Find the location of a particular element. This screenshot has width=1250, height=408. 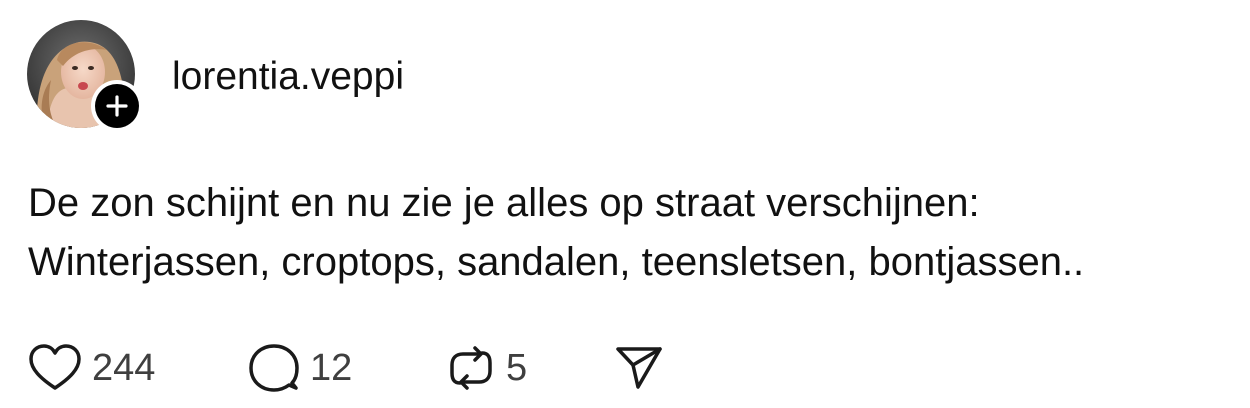

plus-icon is located at coordinates (117, 106).